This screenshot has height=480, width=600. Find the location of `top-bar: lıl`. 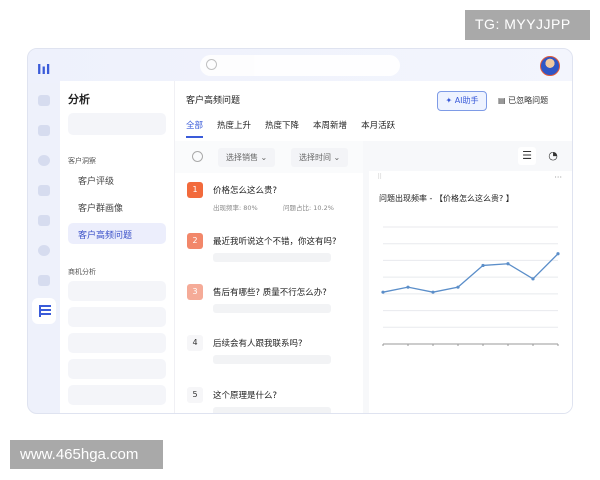

top-bar: lıl is located at coordinates (300, 66).